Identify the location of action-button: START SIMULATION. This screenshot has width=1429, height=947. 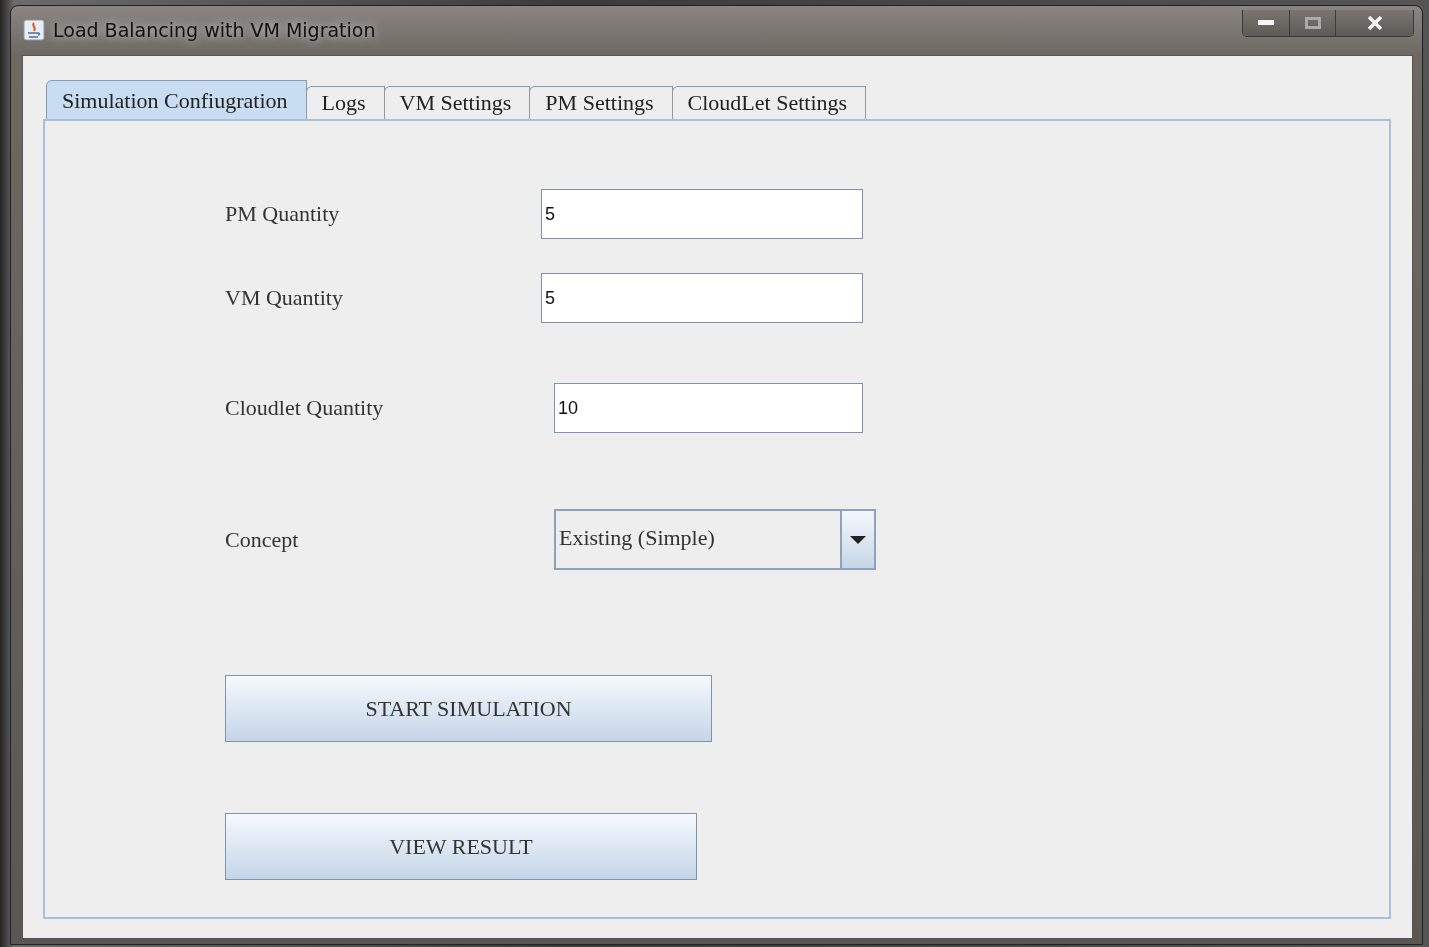
(468, 708).